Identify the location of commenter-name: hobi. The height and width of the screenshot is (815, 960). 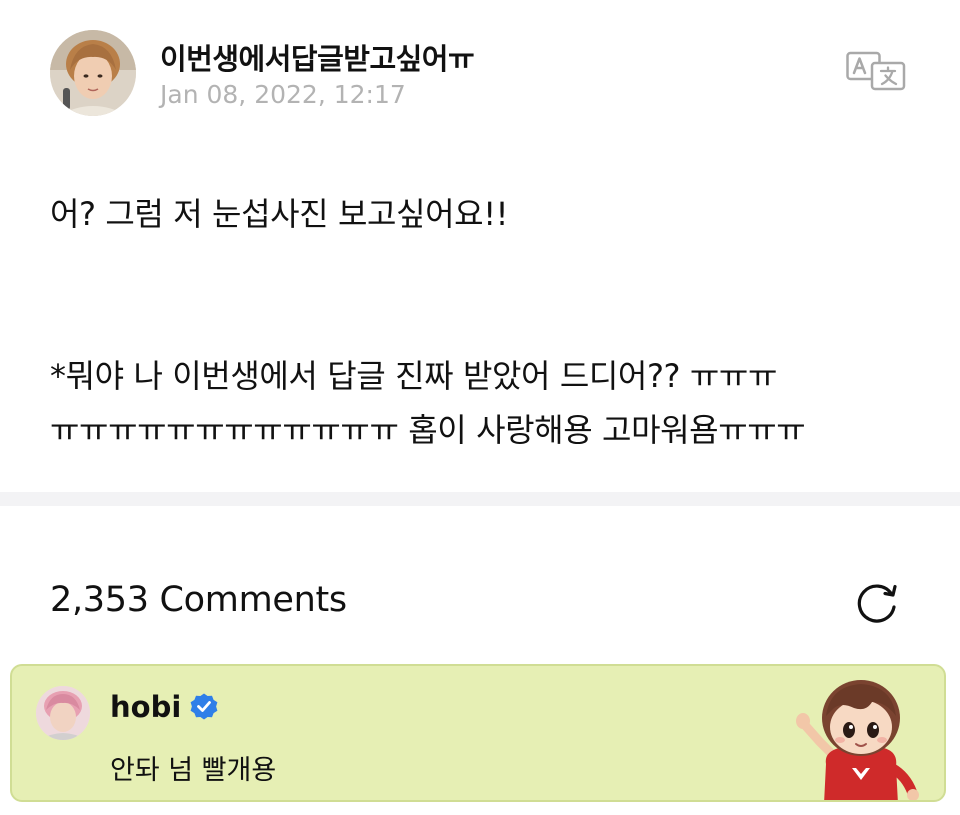
(145, 707).